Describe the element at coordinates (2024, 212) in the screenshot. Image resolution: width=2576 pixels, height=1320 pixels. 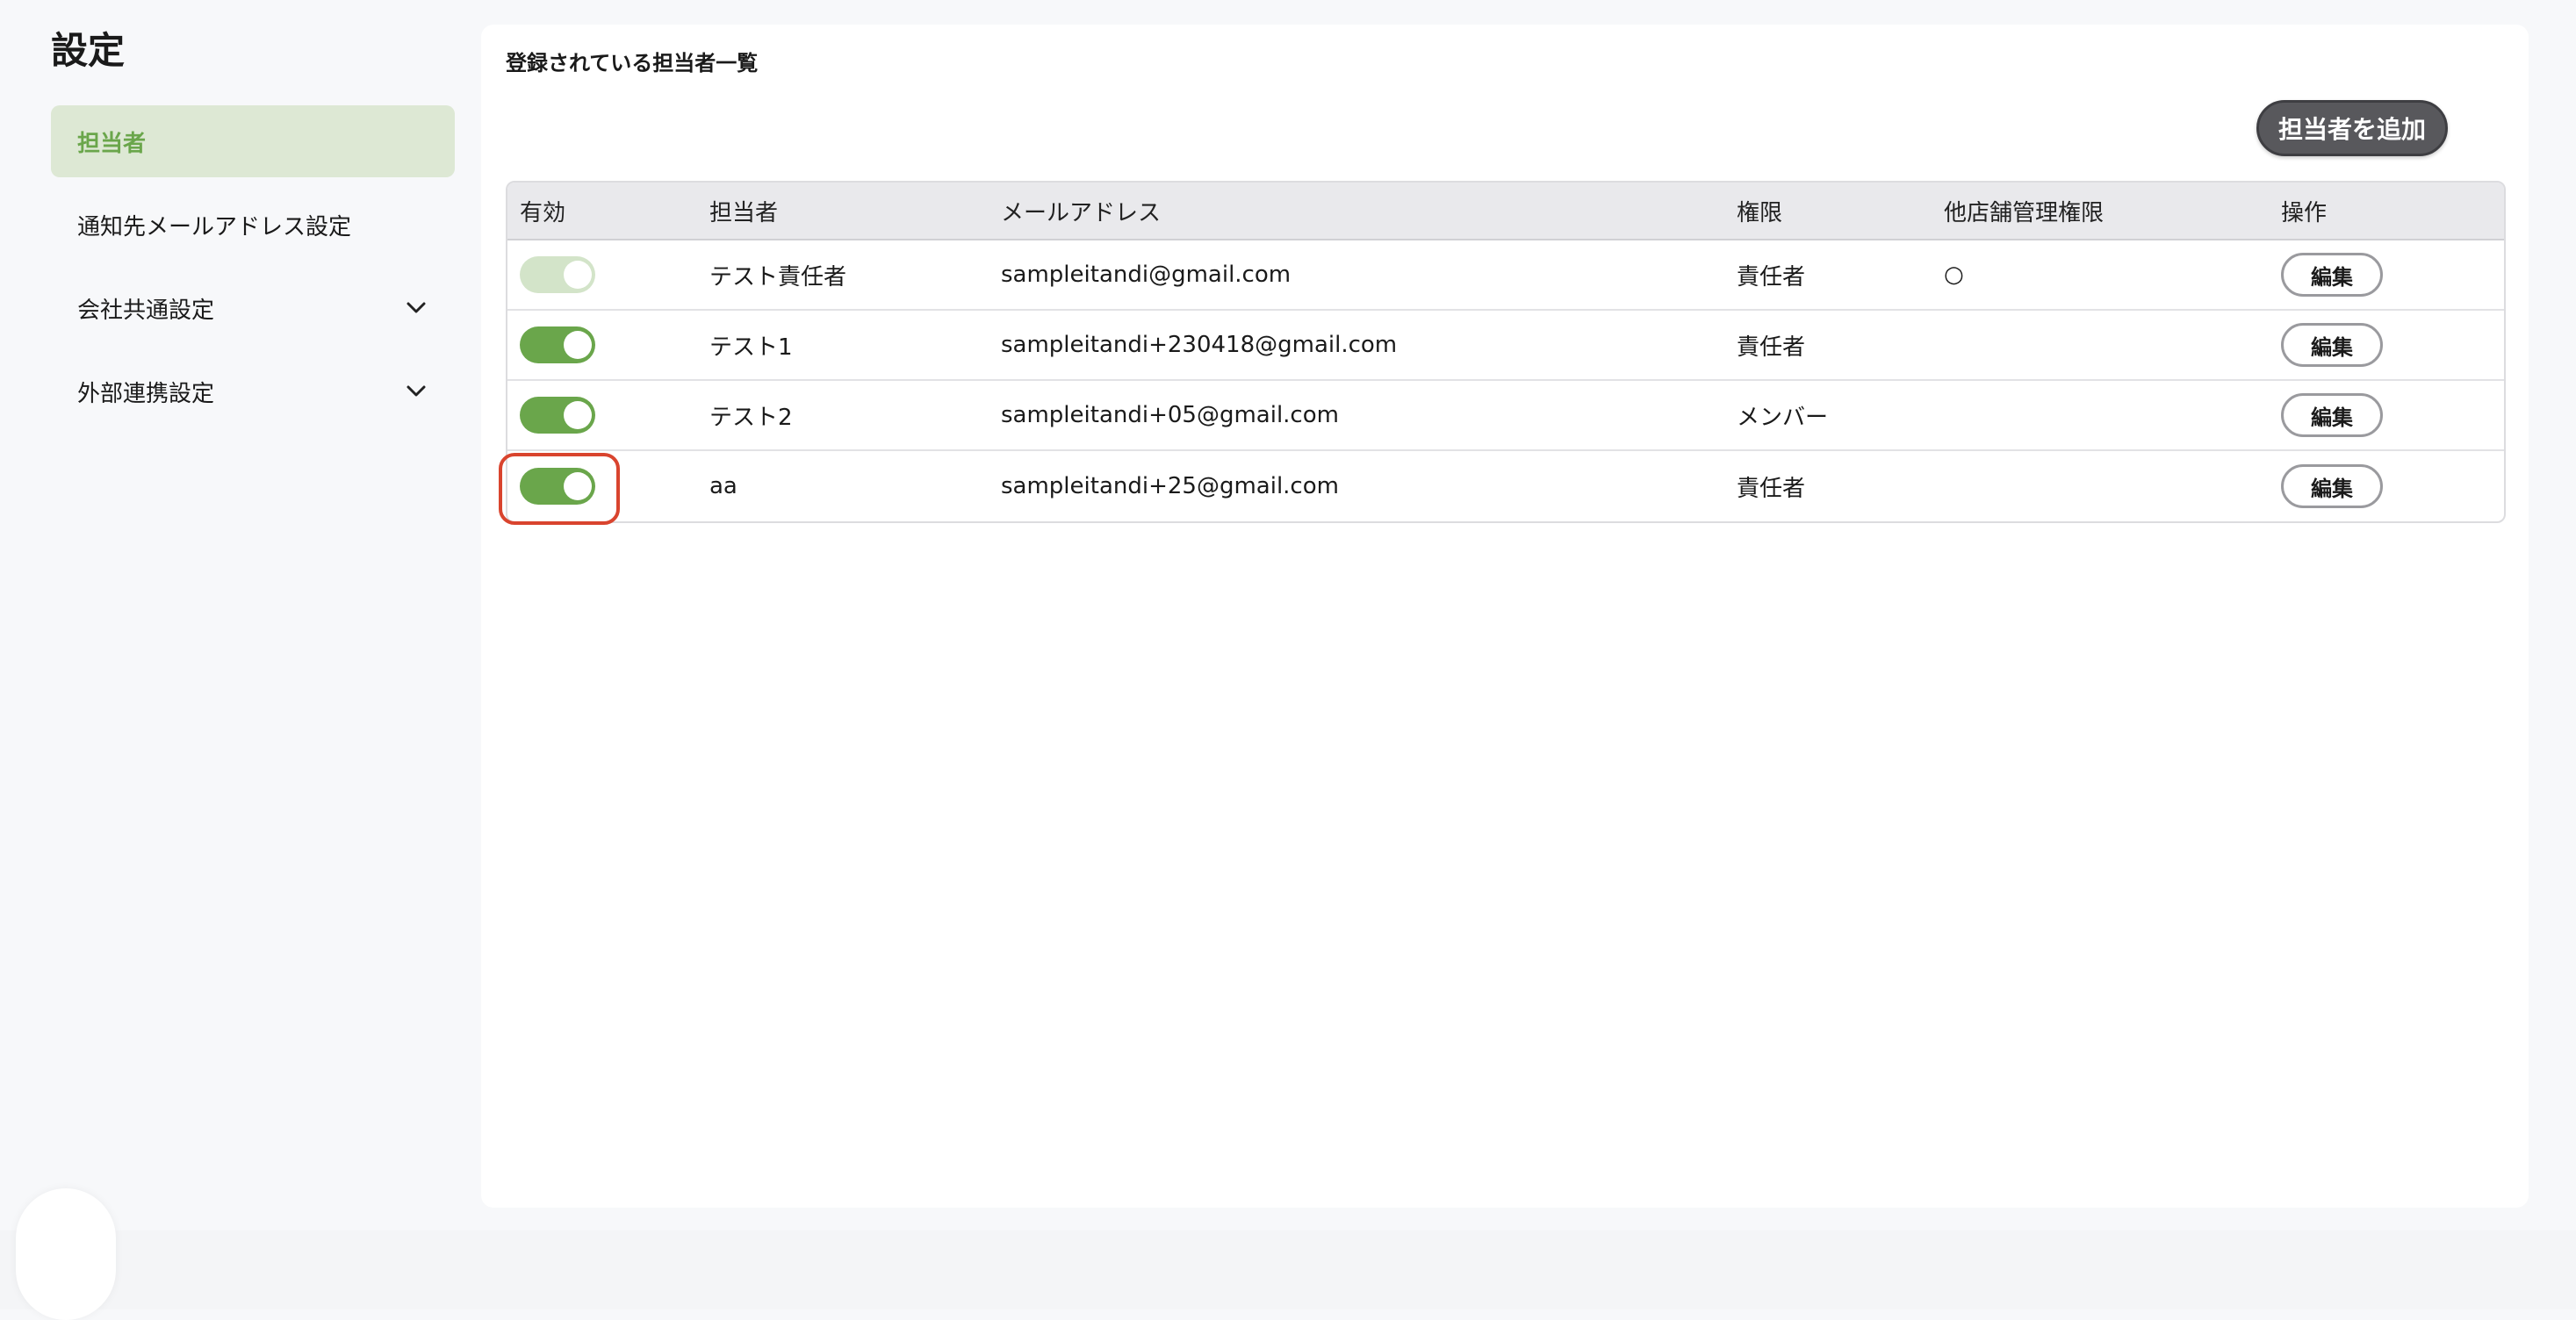
I see `column-header-multi-store: 他店舗管理権限` at that location.